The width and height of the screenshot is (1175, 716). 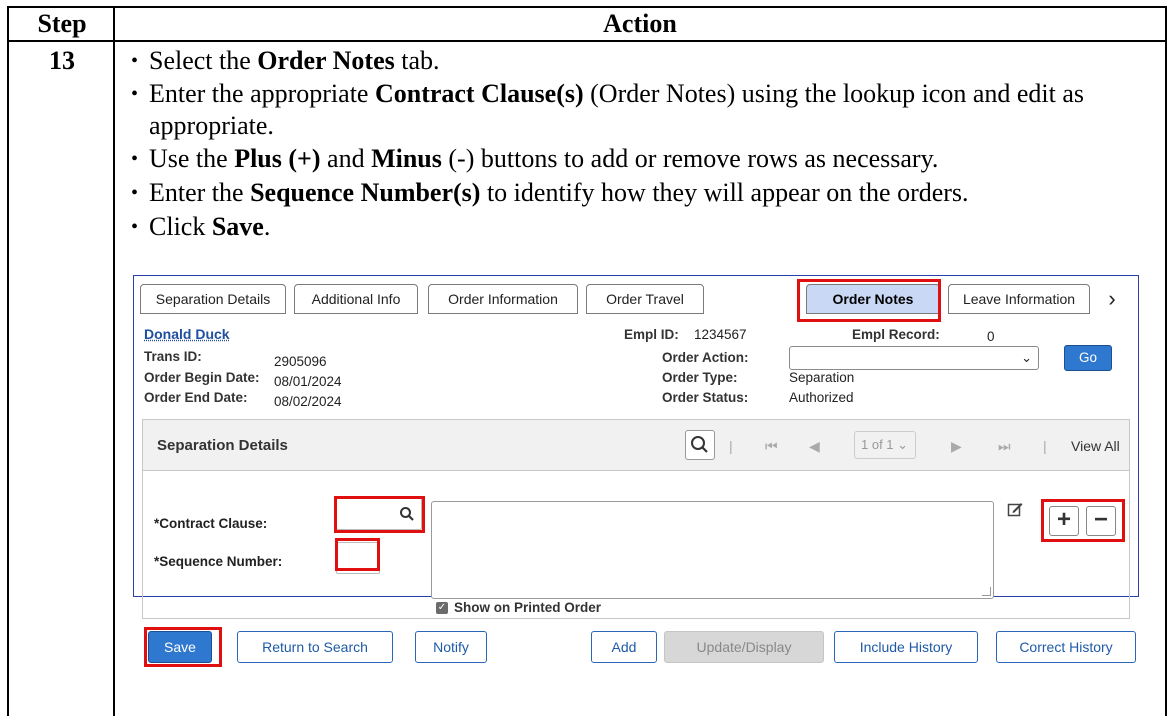 What do you see at coordinates (700, 377) in the screenshot?
I see `order-type-label: Order Type:` at bounding box center [700, 377].